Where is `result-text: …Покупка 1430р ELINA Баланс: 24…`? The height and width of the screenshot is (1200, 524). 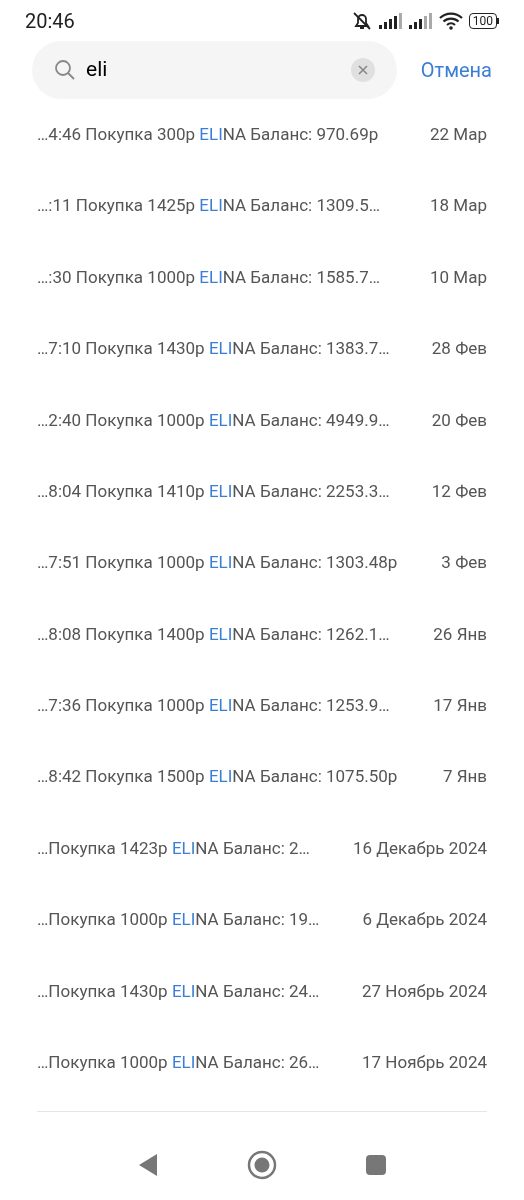
result-text: …Покупка 1430р ELINA Баланс: 24… is located at coordinates (178, 991).